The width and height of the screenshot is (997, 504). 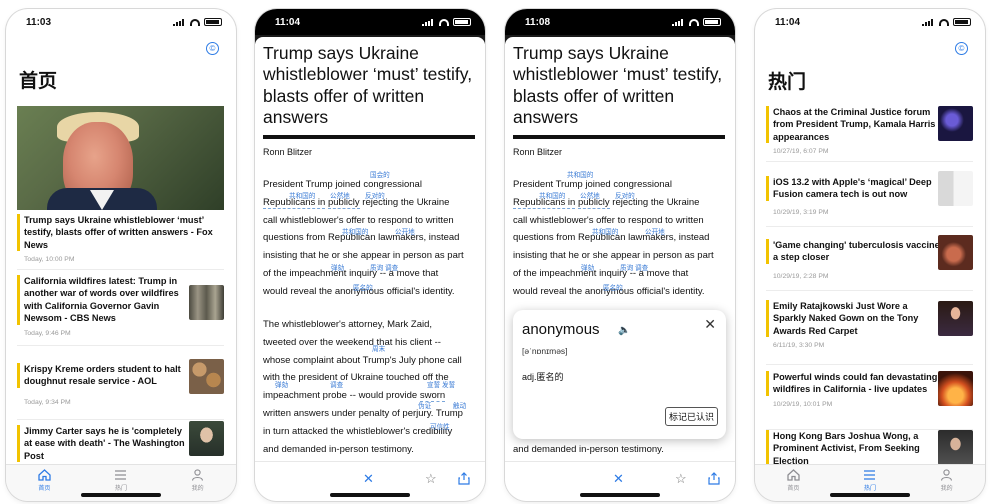 I want to click on dictionary-popup: anonymous 🔈 ✕ [əˈnɒnɪməs] adj.匿名的 标记已认识, so click(x=619, y=374).